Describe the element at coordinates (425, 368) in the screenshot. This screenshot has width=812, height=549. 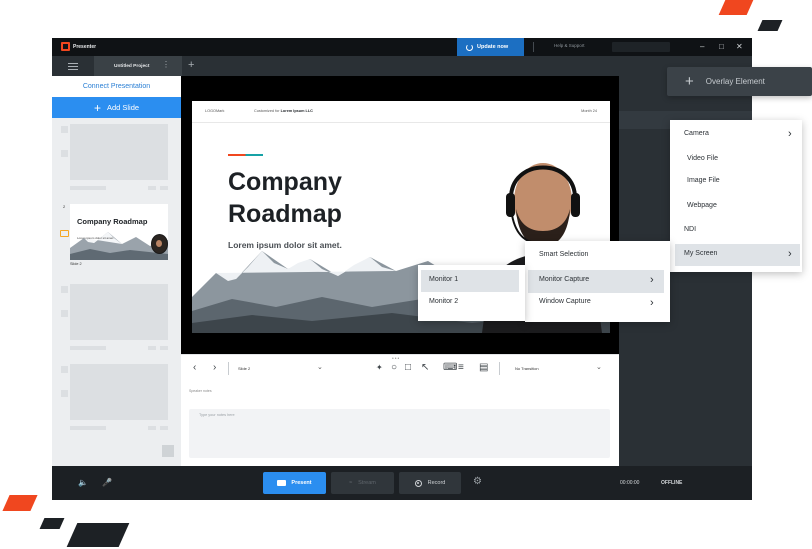
I see `pointer-tool-icon: ↖` at that location.